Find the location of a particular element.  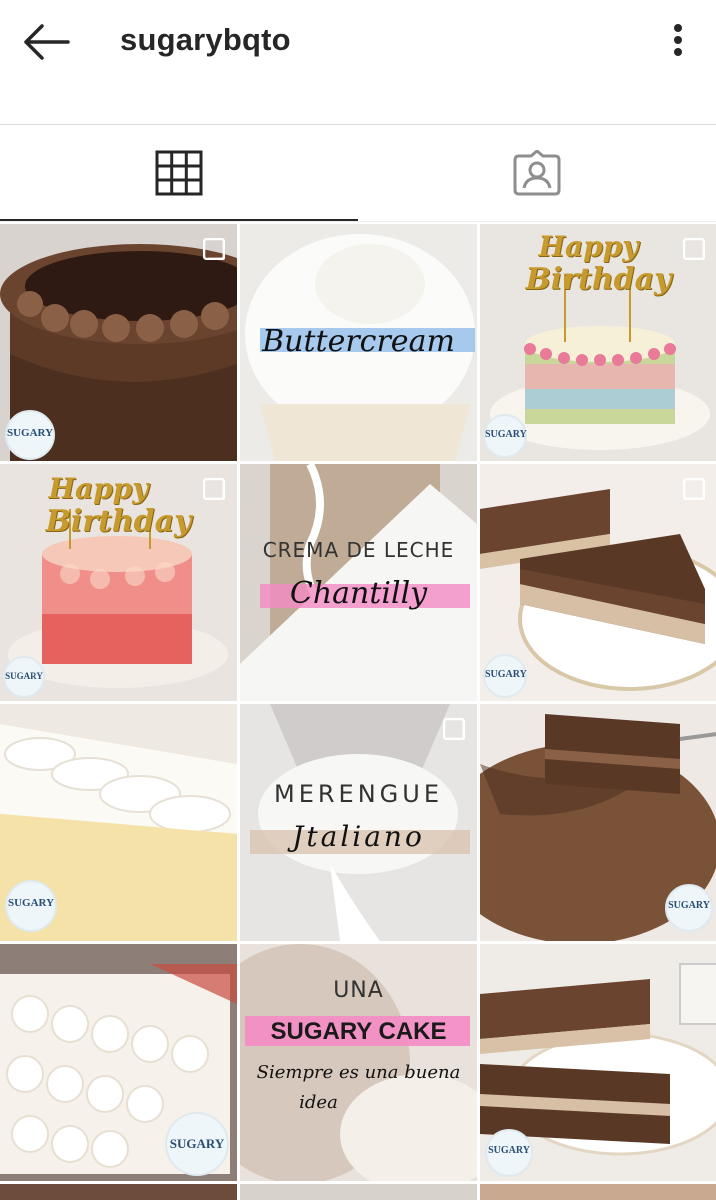

post-meringue-cake: SUGARY is located at coordinates (118, 822).